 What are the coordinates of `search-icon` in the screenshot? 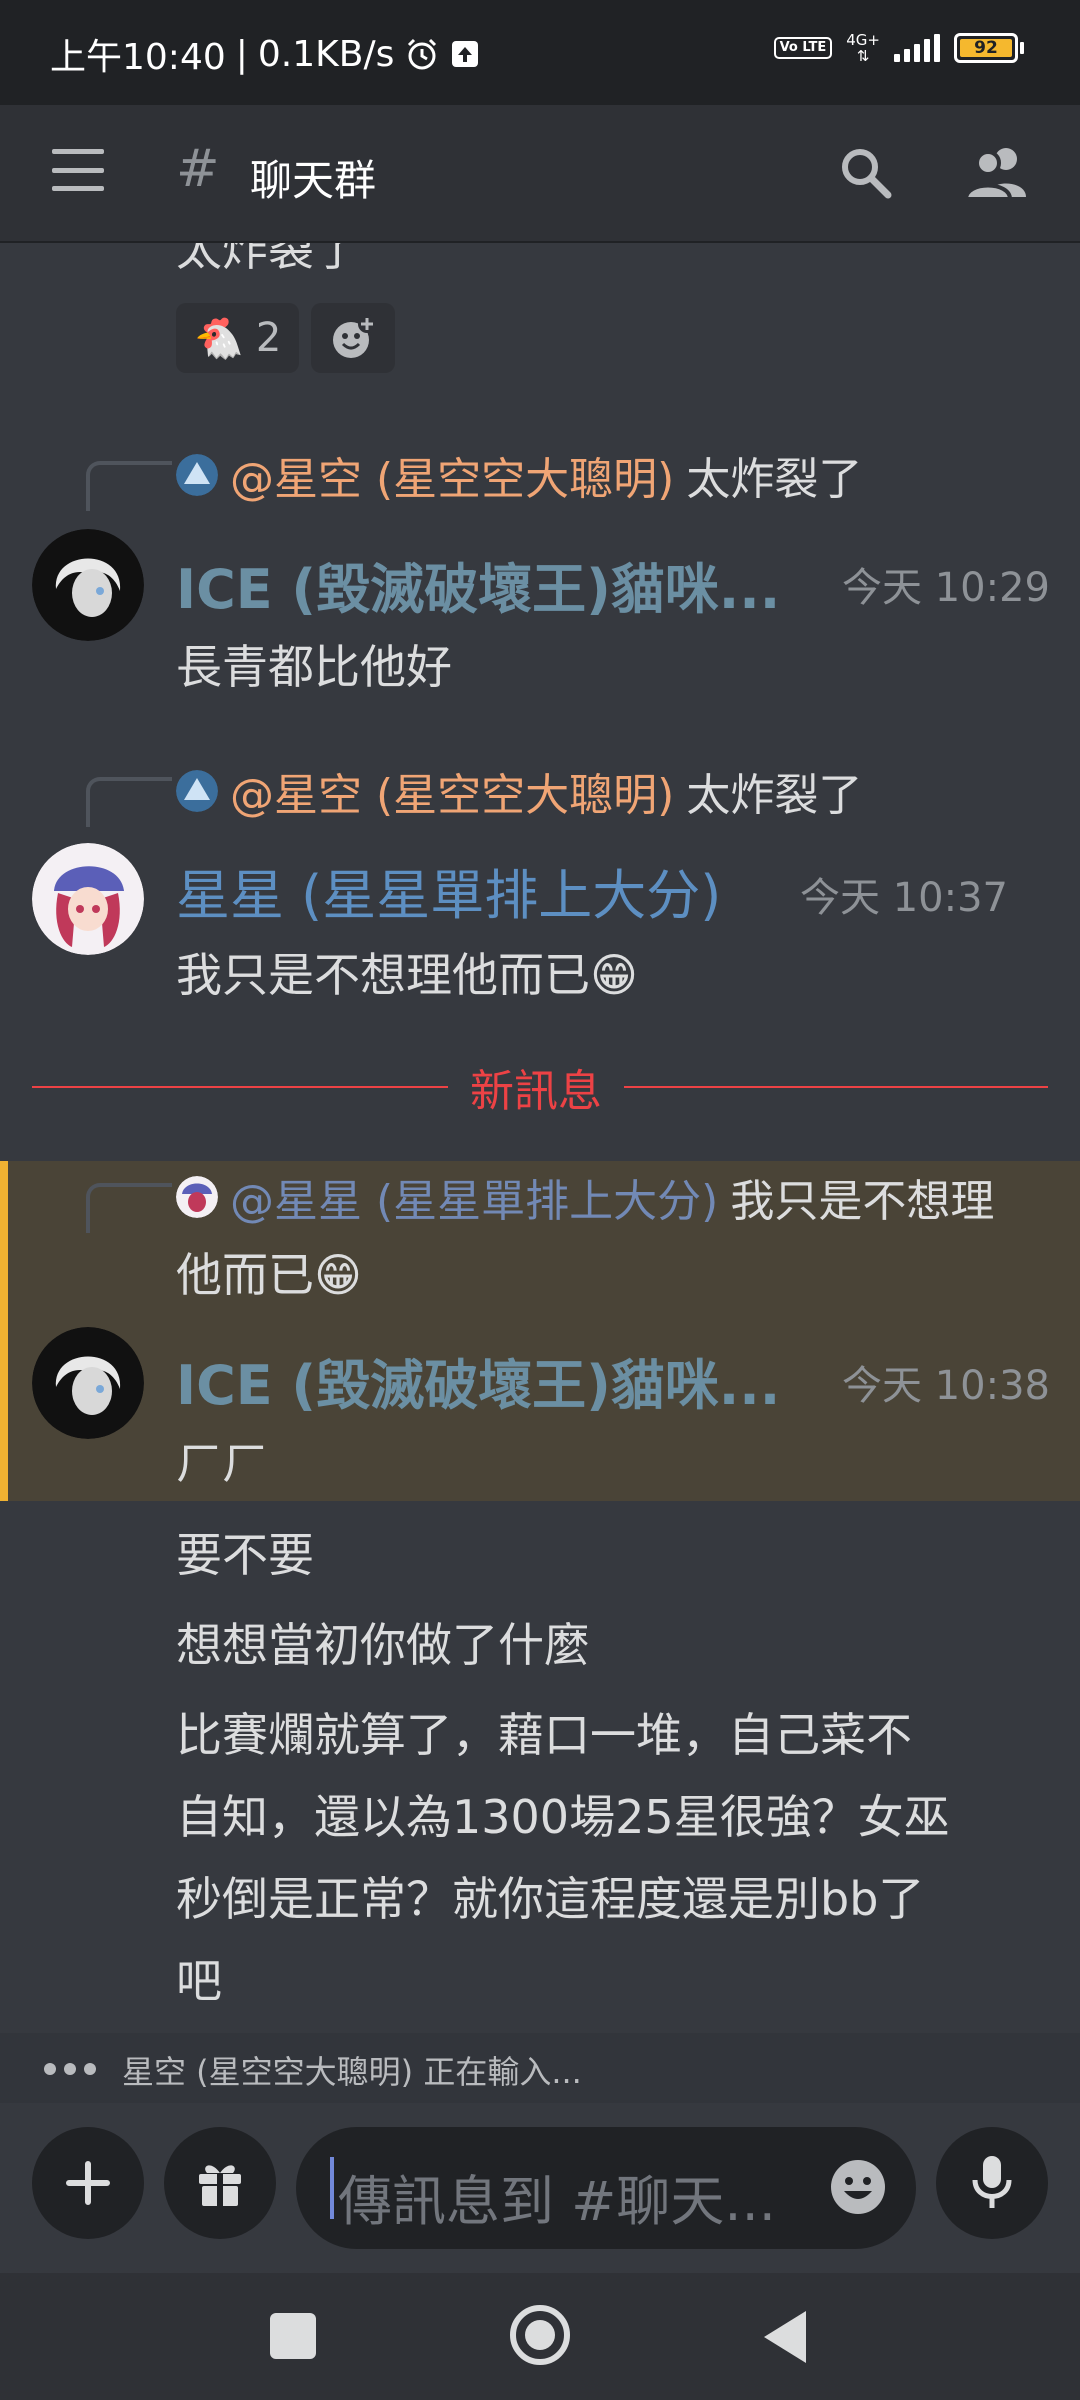 It's located at (866, 173).